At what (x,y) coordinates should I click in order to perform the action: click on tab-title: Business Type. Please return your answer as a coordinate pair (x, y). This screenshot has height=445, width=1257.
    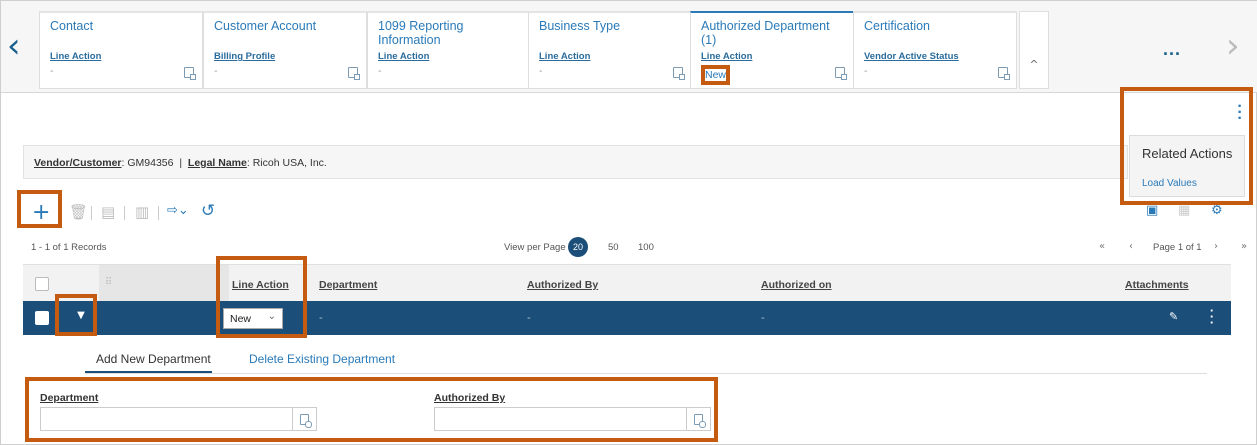
    Looking at the image, I should click on (580, 26).